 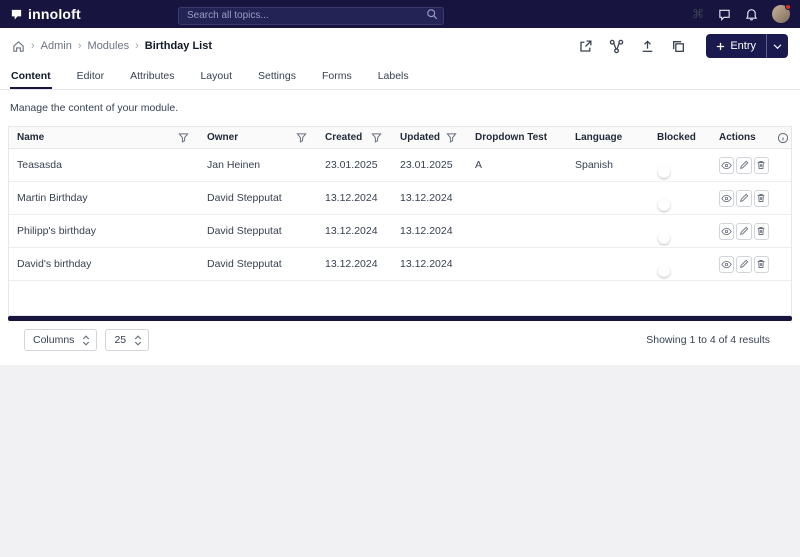 What do you see at coordinates (152, 76) in the screenshot?
I see `tab-attributes: Attributes` at bounding box center [152, 76].